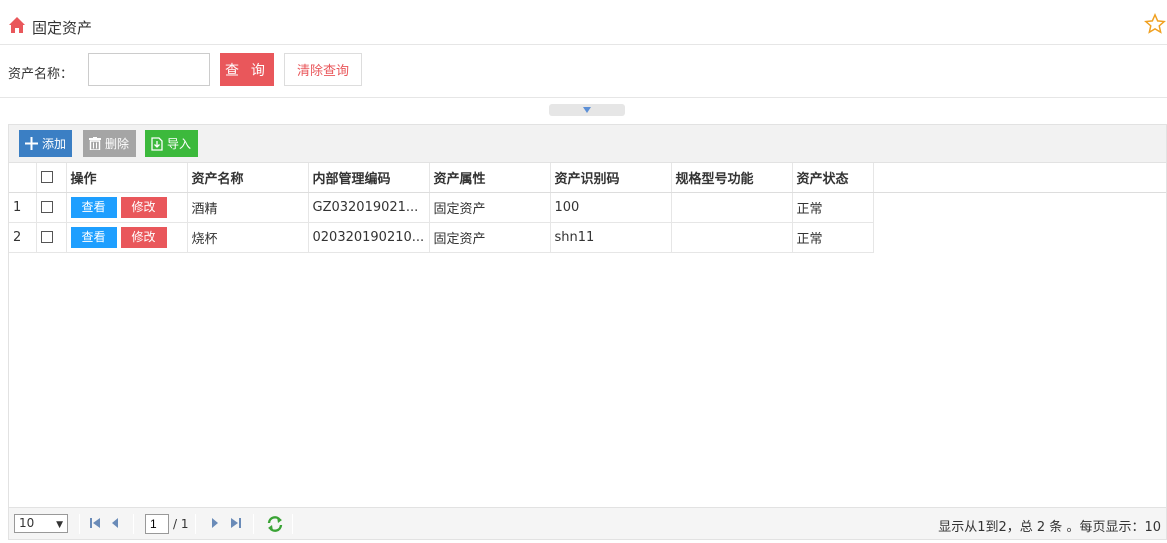 Image resolution: width=1167 pixels, height=543 pixels. I want to click on add-button: 添加, so click(45, 143).